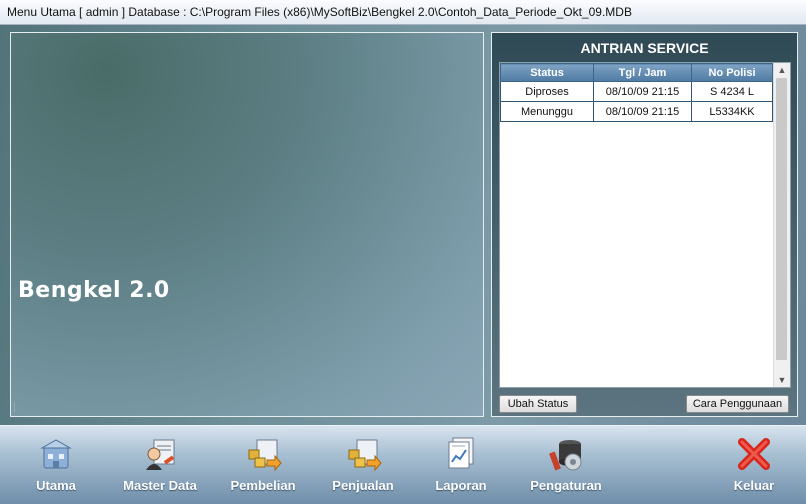 This screenshot has height=504, width=806. I want to click on toolbar-label: Keluar, so click(754, 485).